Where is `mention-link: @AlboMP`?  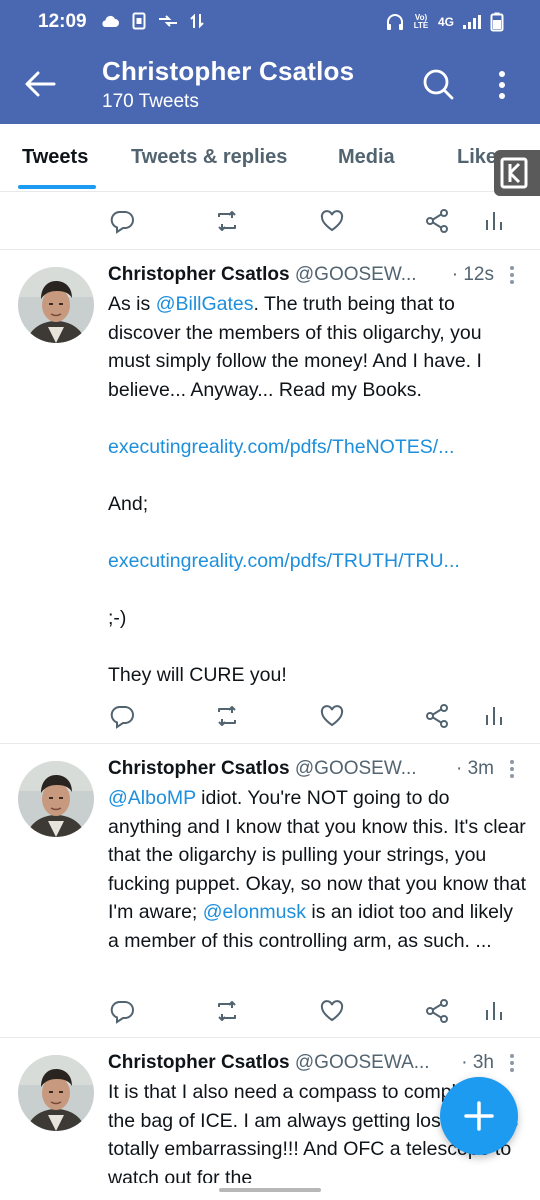 mention-link: @AlboMP is located at coordinates (152, 798).